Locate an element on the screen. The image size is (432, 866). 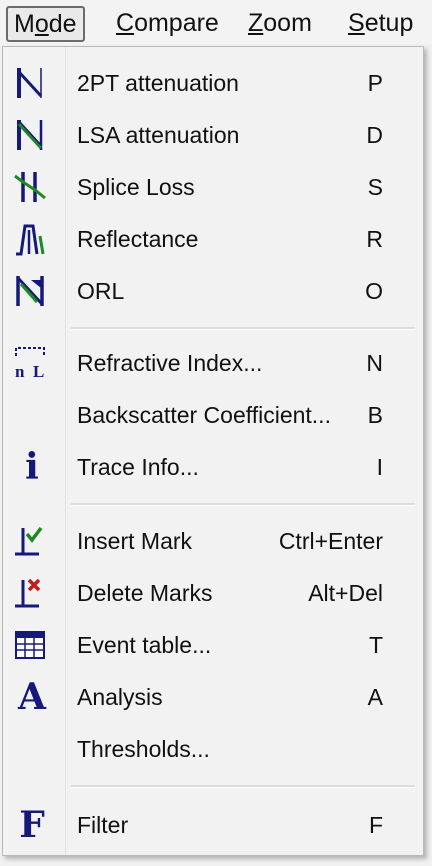
menu-item-insert-mark: Insert Mark Ctrl+Enter is located at coordinates (212, 541).